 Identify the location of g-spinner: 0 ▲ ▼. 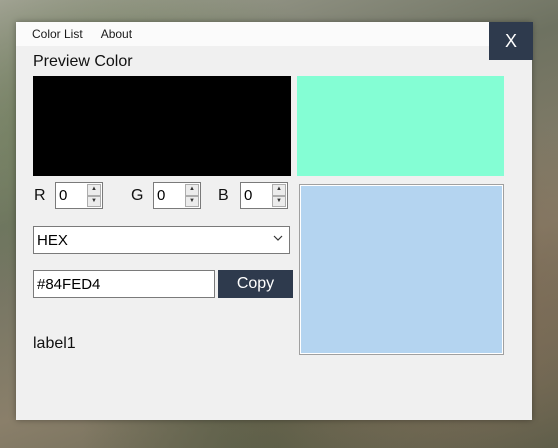
(177, 195).